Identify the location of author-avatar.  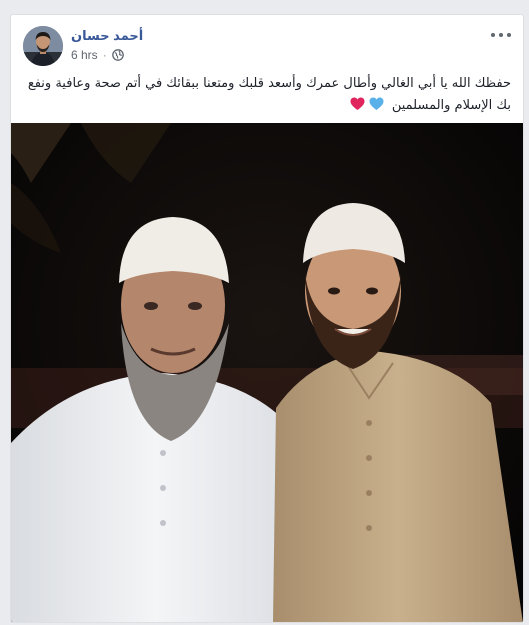
(43, 46).